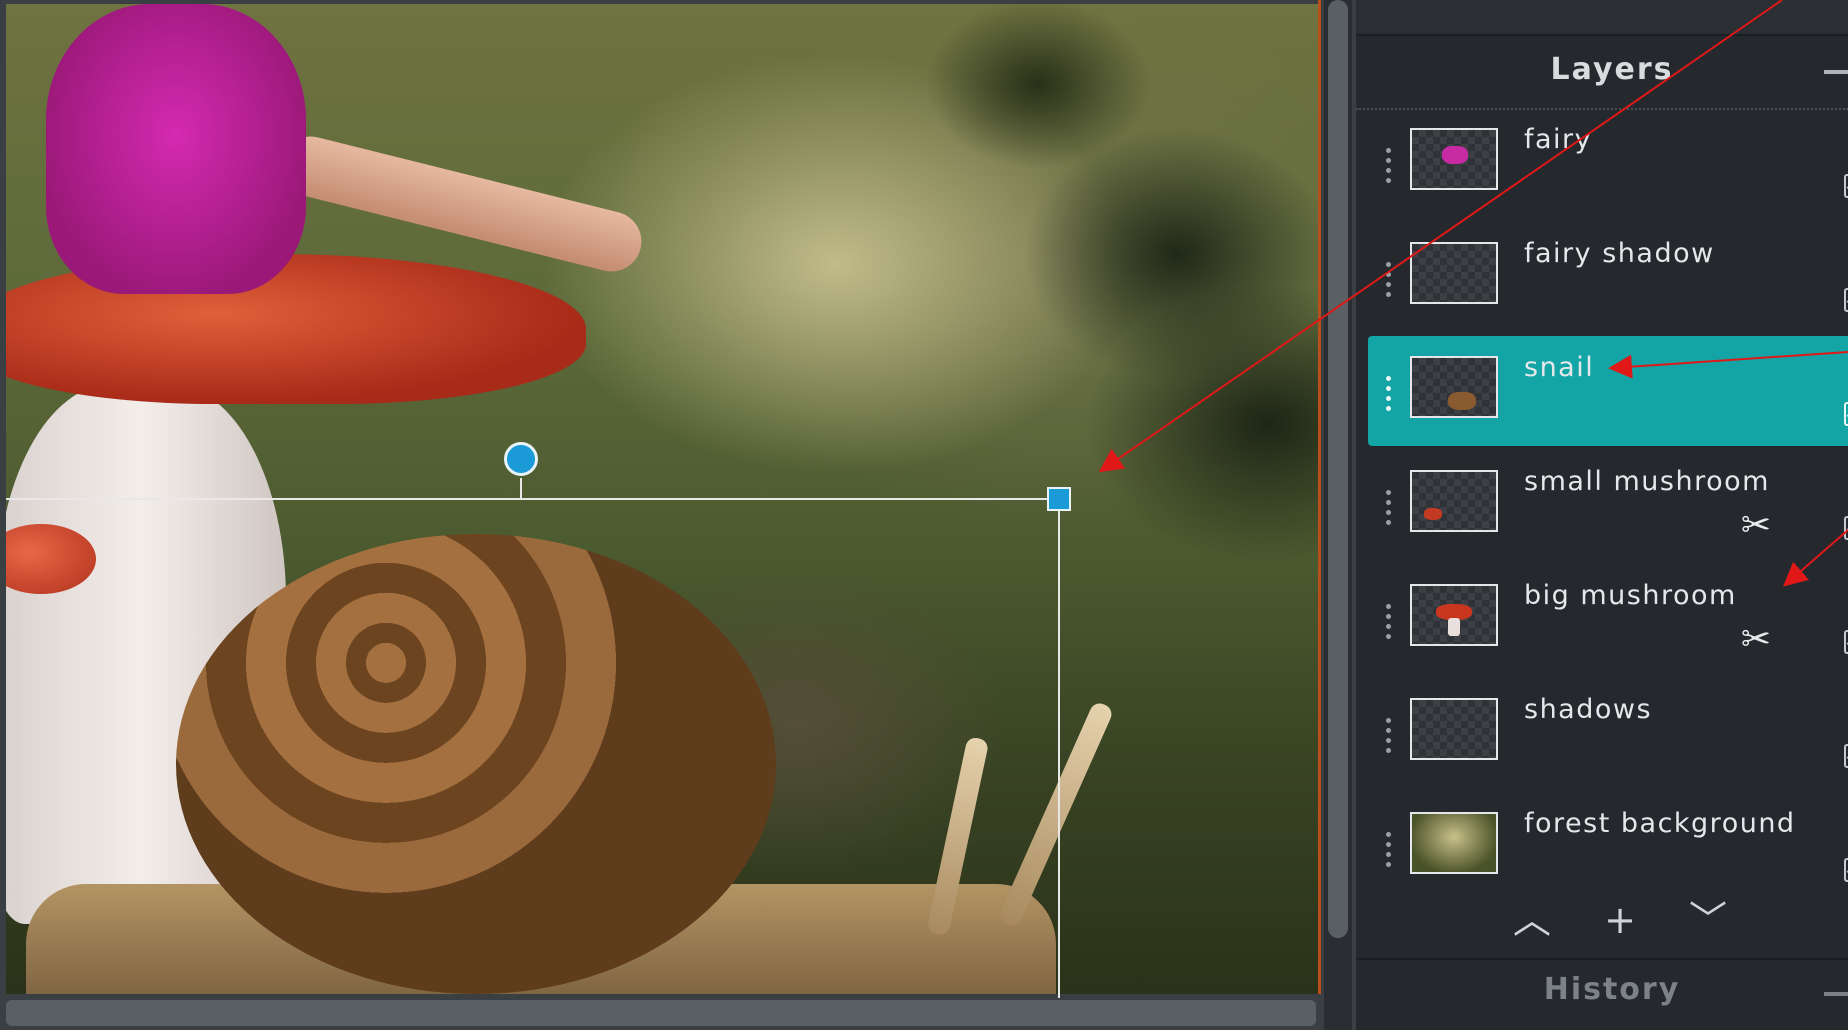 This screenshot has width=1848, height=1030. I want to click on layer-row-big-mushroom: big mushroom ✂, so click(1608, 619).